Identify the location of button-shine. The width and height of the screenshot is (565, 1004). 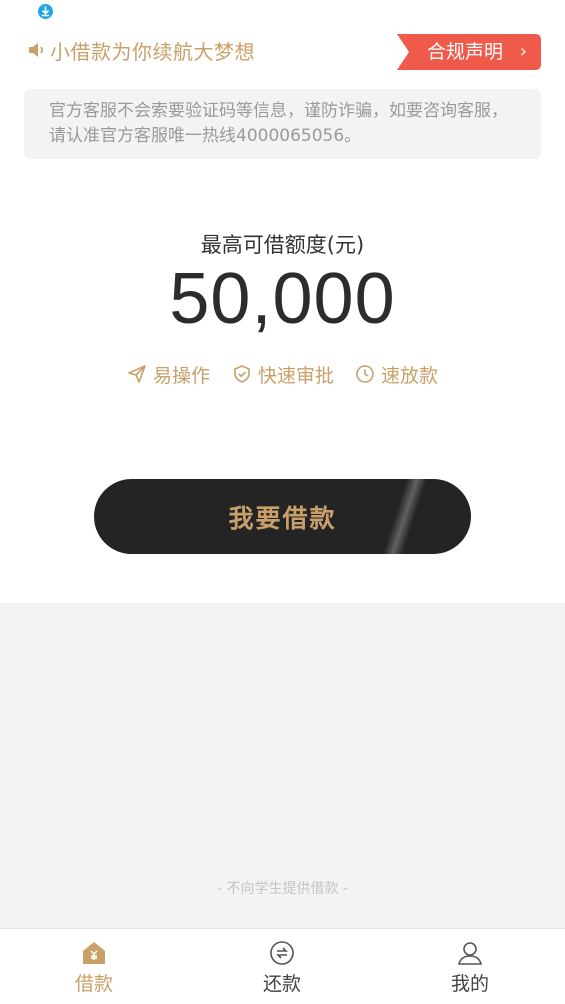
(404, 516).